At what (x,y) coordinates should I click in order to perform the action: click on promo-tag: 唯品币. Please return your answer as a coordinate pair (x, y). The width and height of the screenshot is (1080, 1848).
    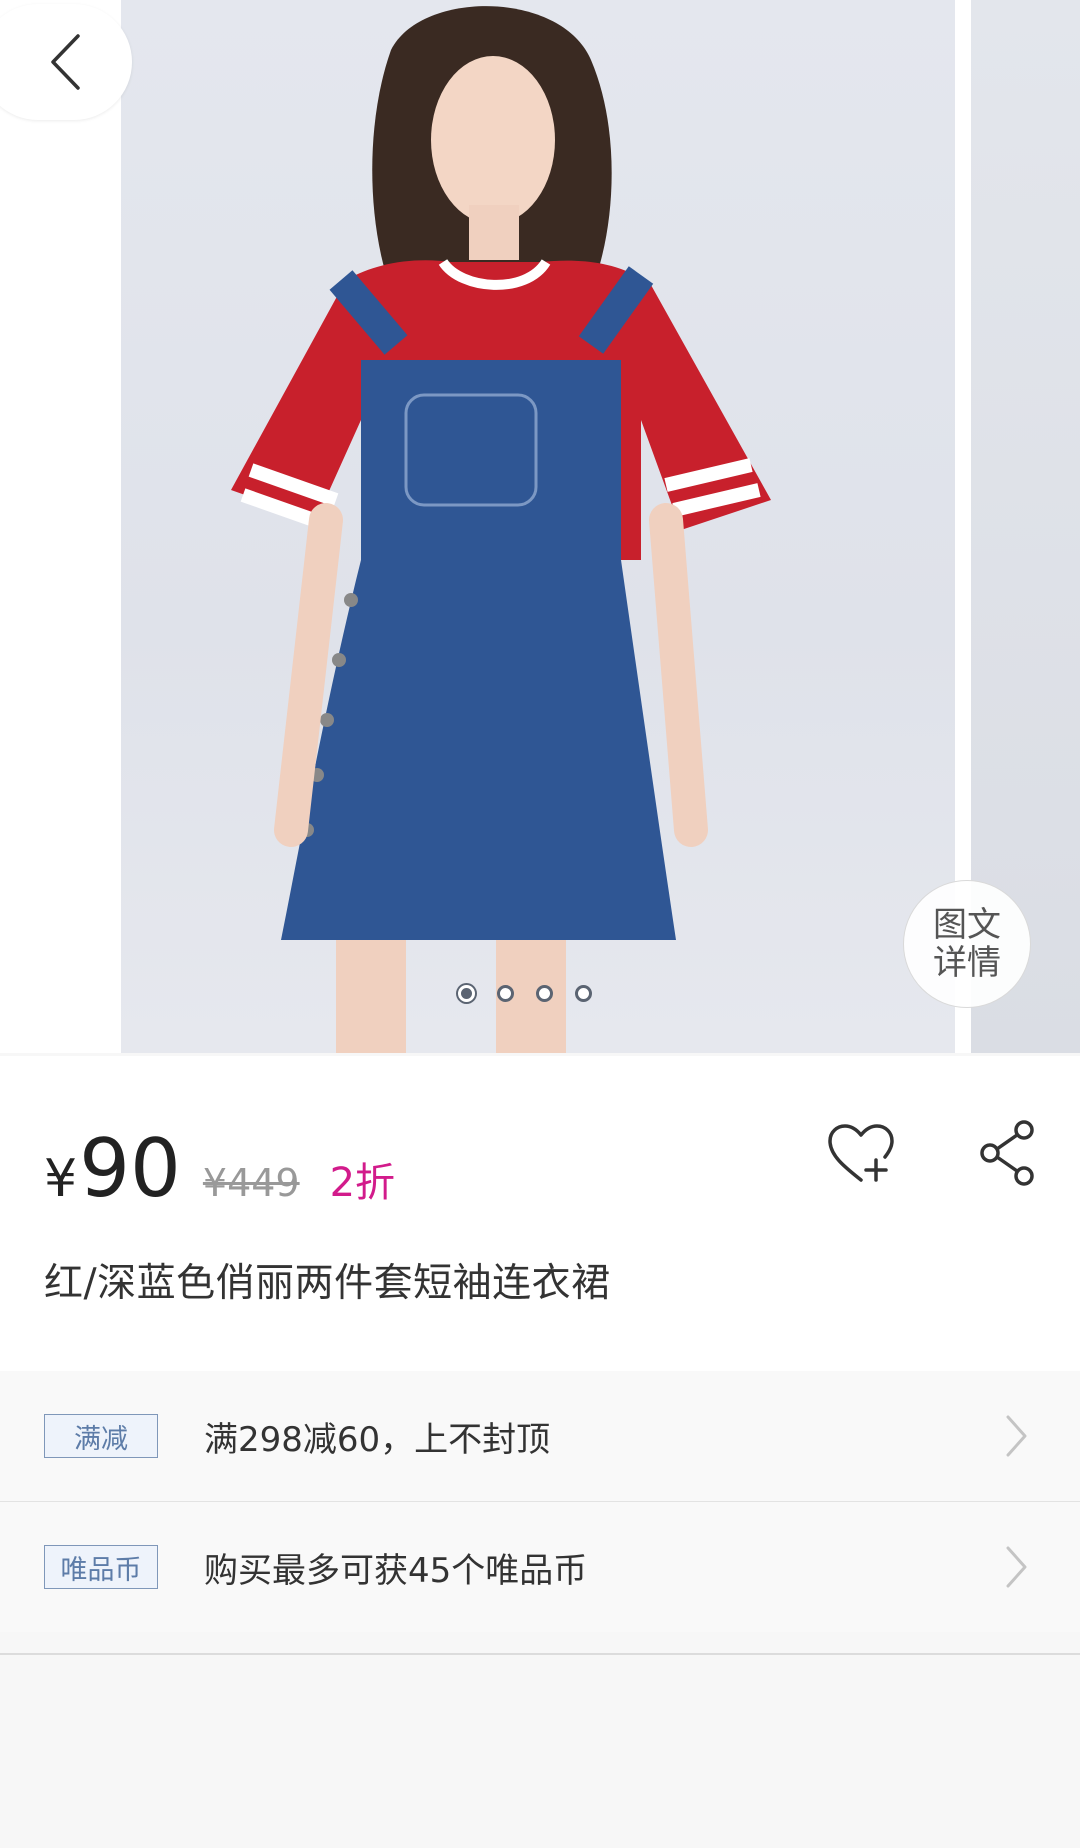
    Looking at the image, I should click on (101, 1567).